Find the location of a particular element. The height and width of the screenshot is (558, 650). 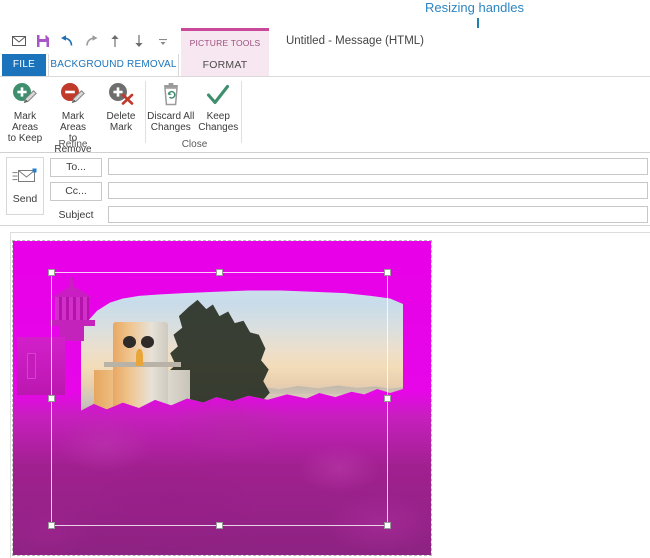

tab-file: FILE is located at coordinates (24, 65).